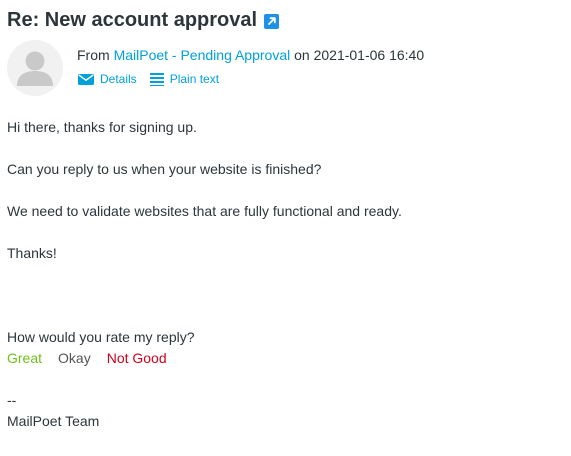 Image resolution: width=571 pixels, height=456 pixels. I want to click on details-link: Details, so click(107, 79).